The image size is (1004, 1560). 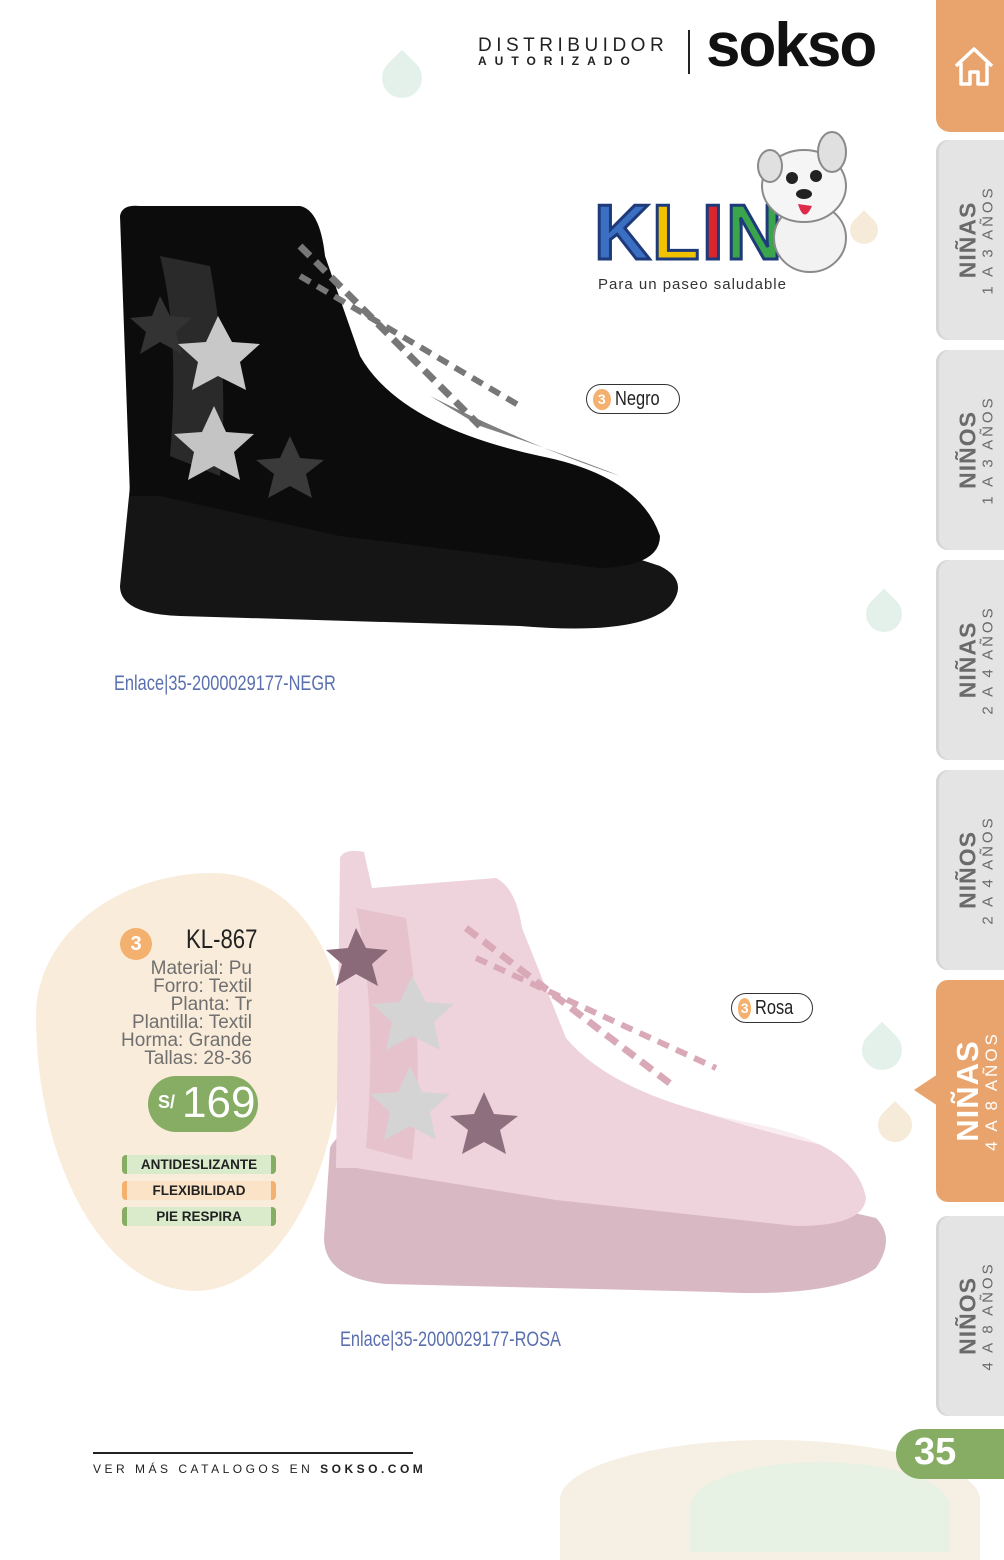 I want to click on color-count-circle: 3, so click(x=136, y=944).